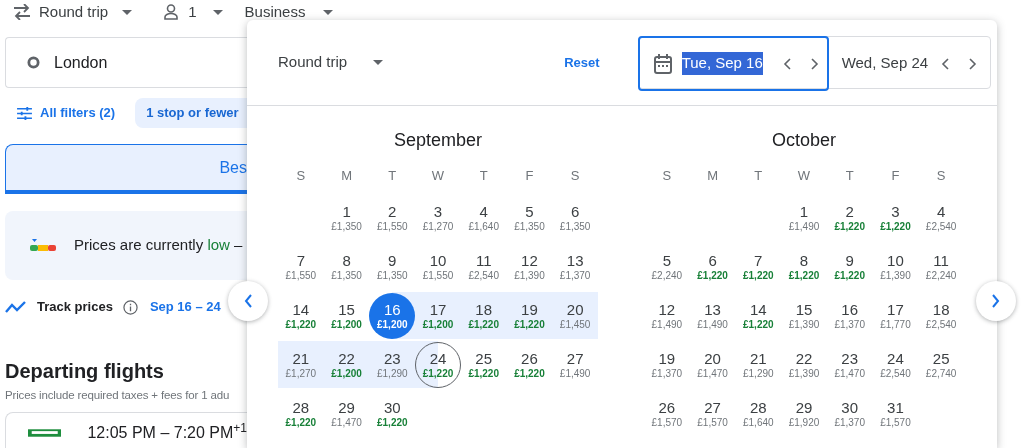  What do you see at coordinates (529, 266) in the screenshot?
I see `calendar-day: 12 £1,390` at bounding box center [529, 266].